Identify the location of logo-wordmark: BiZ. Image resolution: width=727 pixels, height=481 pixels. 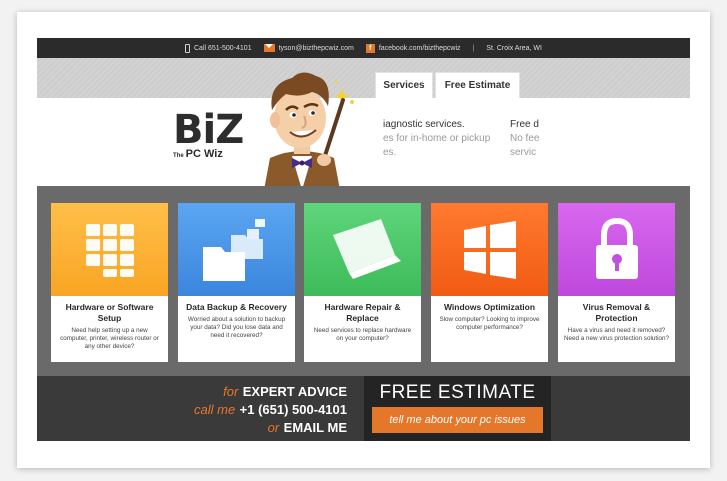
(208, 130).